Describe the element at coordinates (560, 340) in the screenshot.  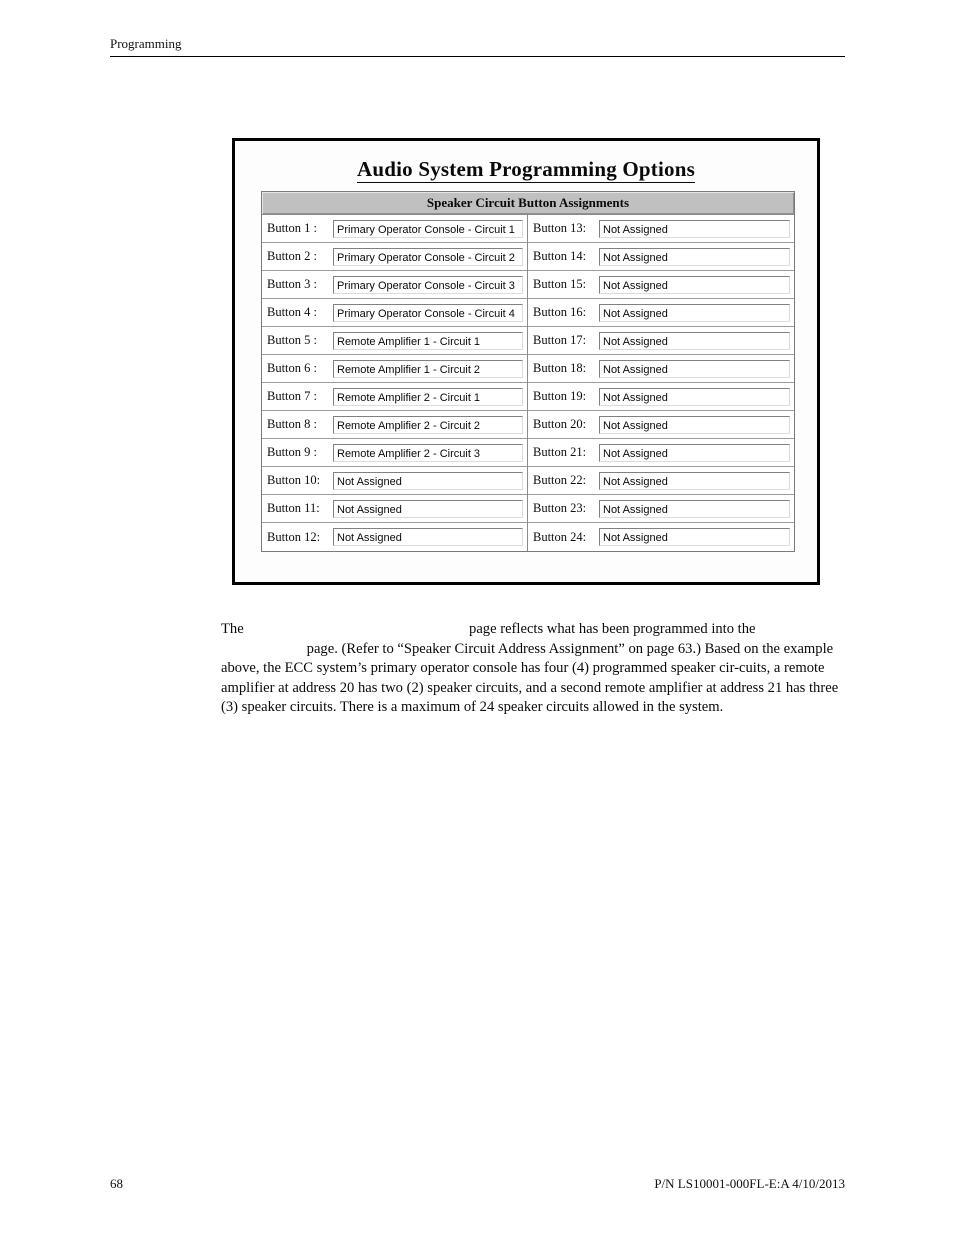
I see `button-label: Button 17:` at that location.